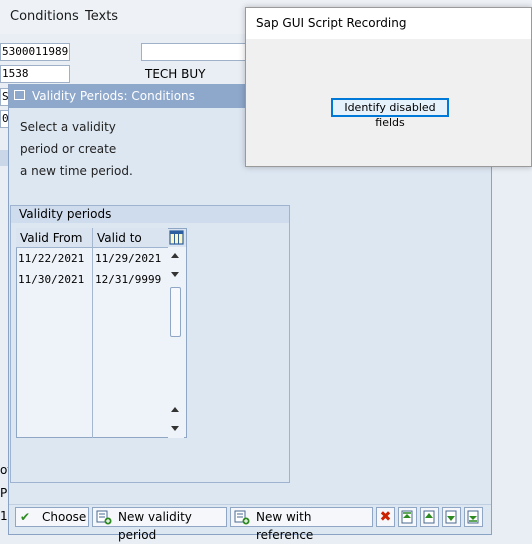 This screenshot has width=532, height=544. I want to click on tech-buy-label: TECH BUY, so click(175, 74).